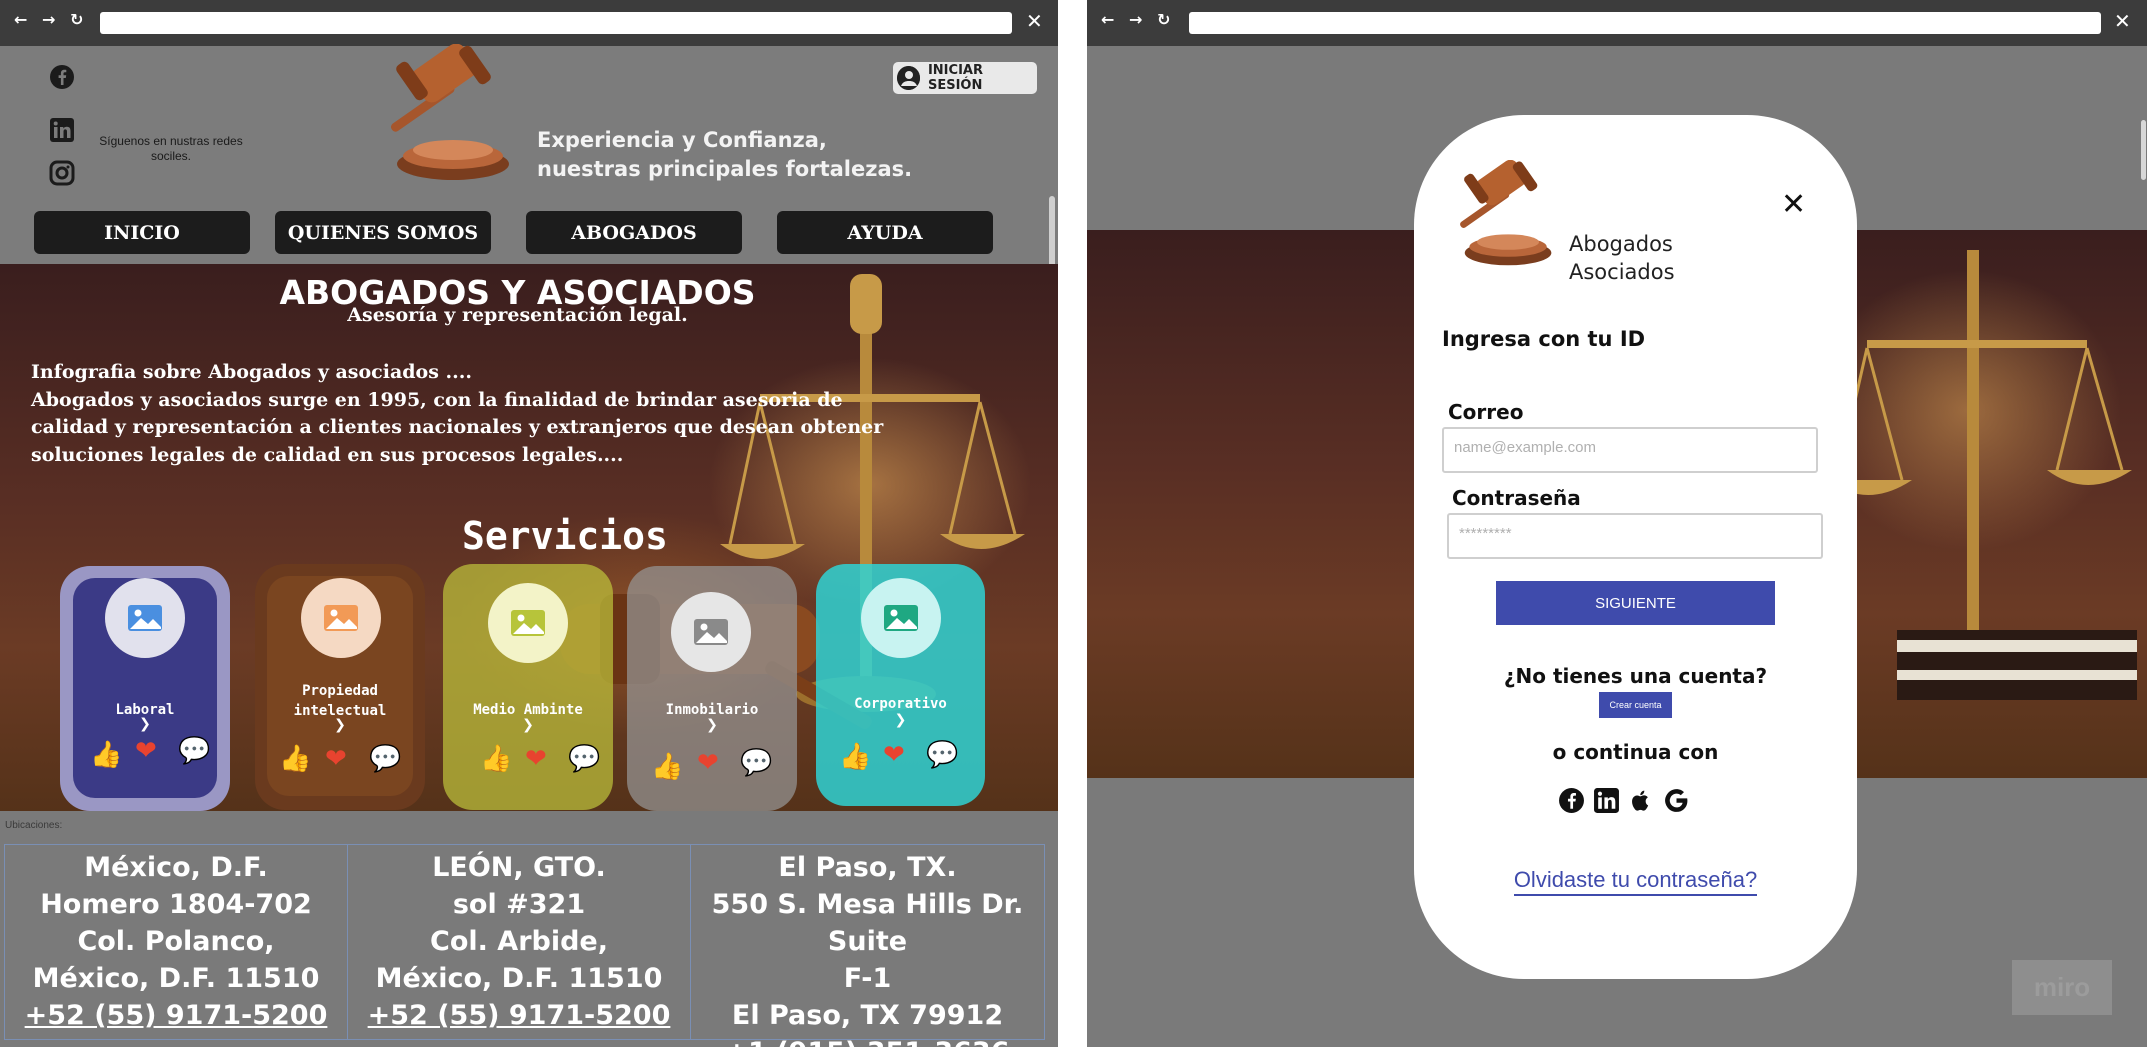 The height and width of the screenshot is (1047, 2147). Describe the element at coordinates (885, 232) in the screenshot. I see `nav-ayuda: AYUDA` at that location.